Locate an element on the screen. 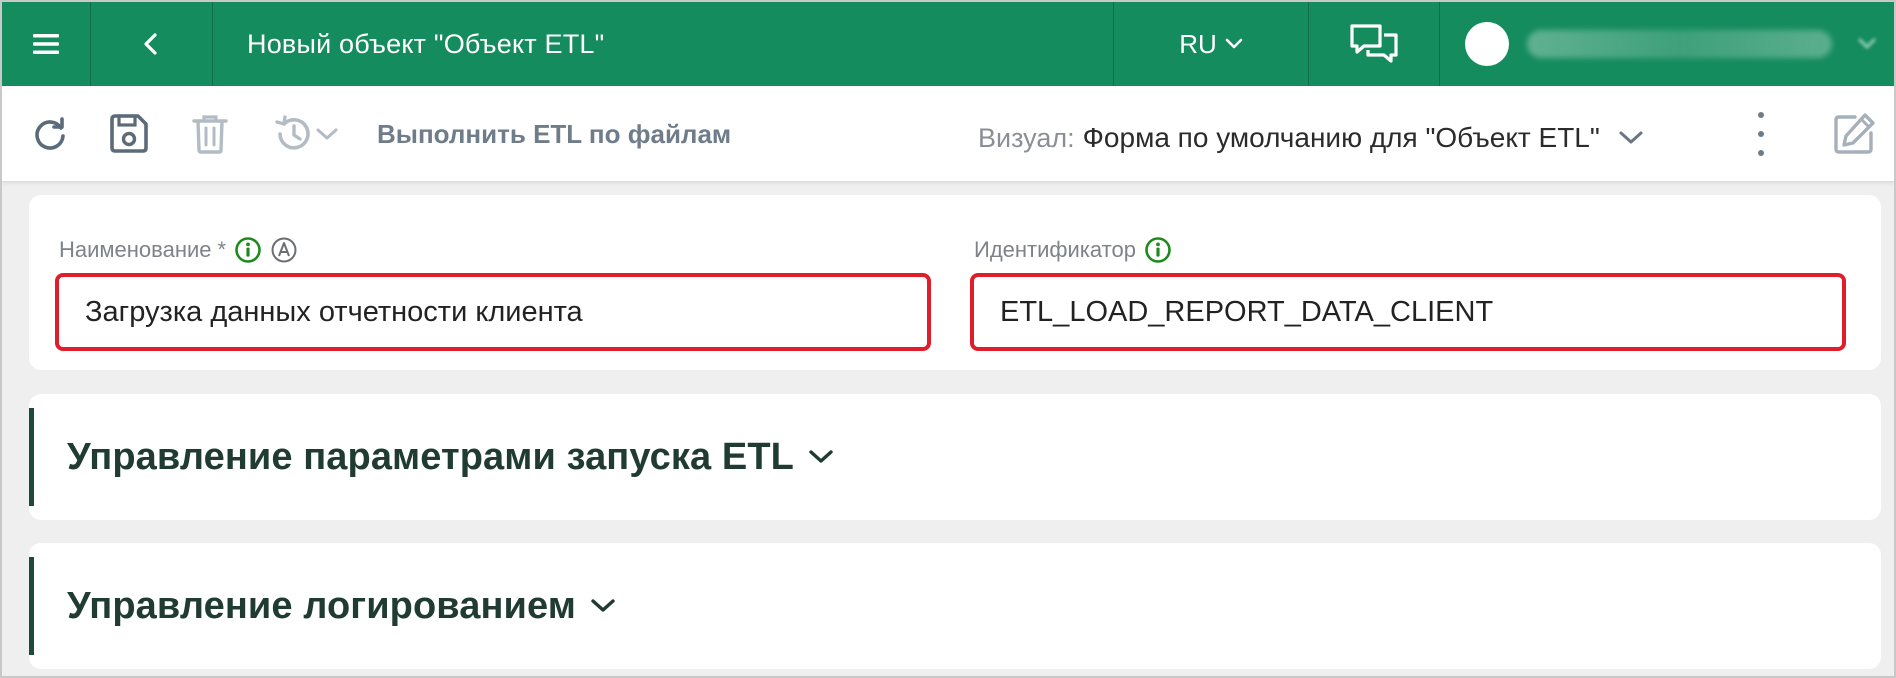  user-name-blurred is located at coordinates (1679, 44).